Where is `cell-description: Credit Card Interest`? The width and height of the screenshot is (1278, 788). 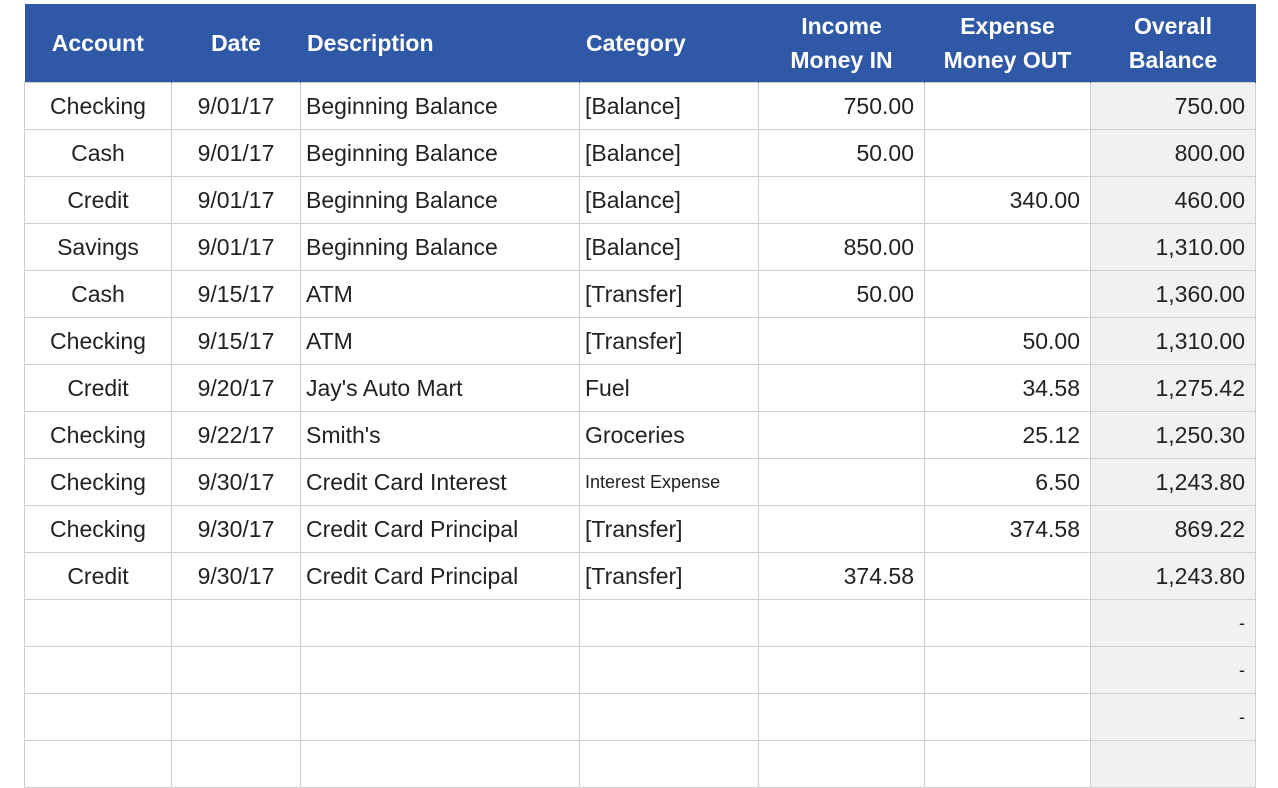 cell-description: Credit Card Interest is located at coordinates (440, 482).